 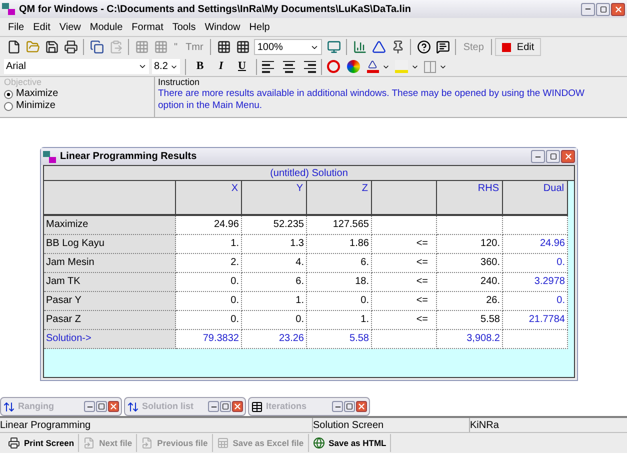 I want to click on arrows-icon, so click(x=9, y=406).